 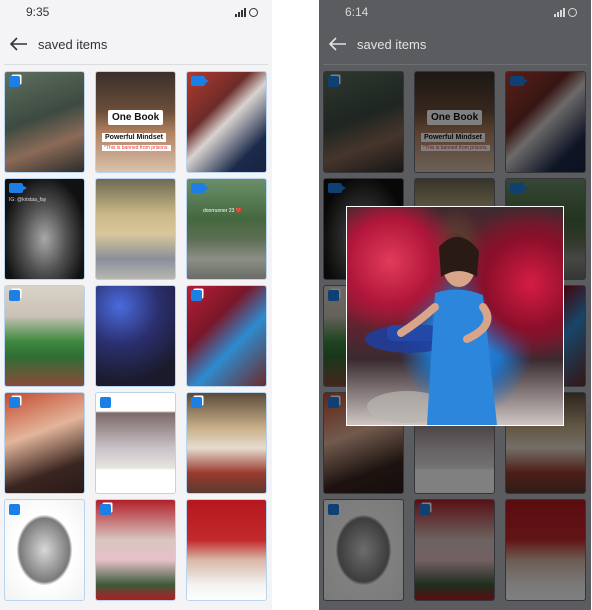 I want to click on status-time: 9:35, so click(x=38, y=12).